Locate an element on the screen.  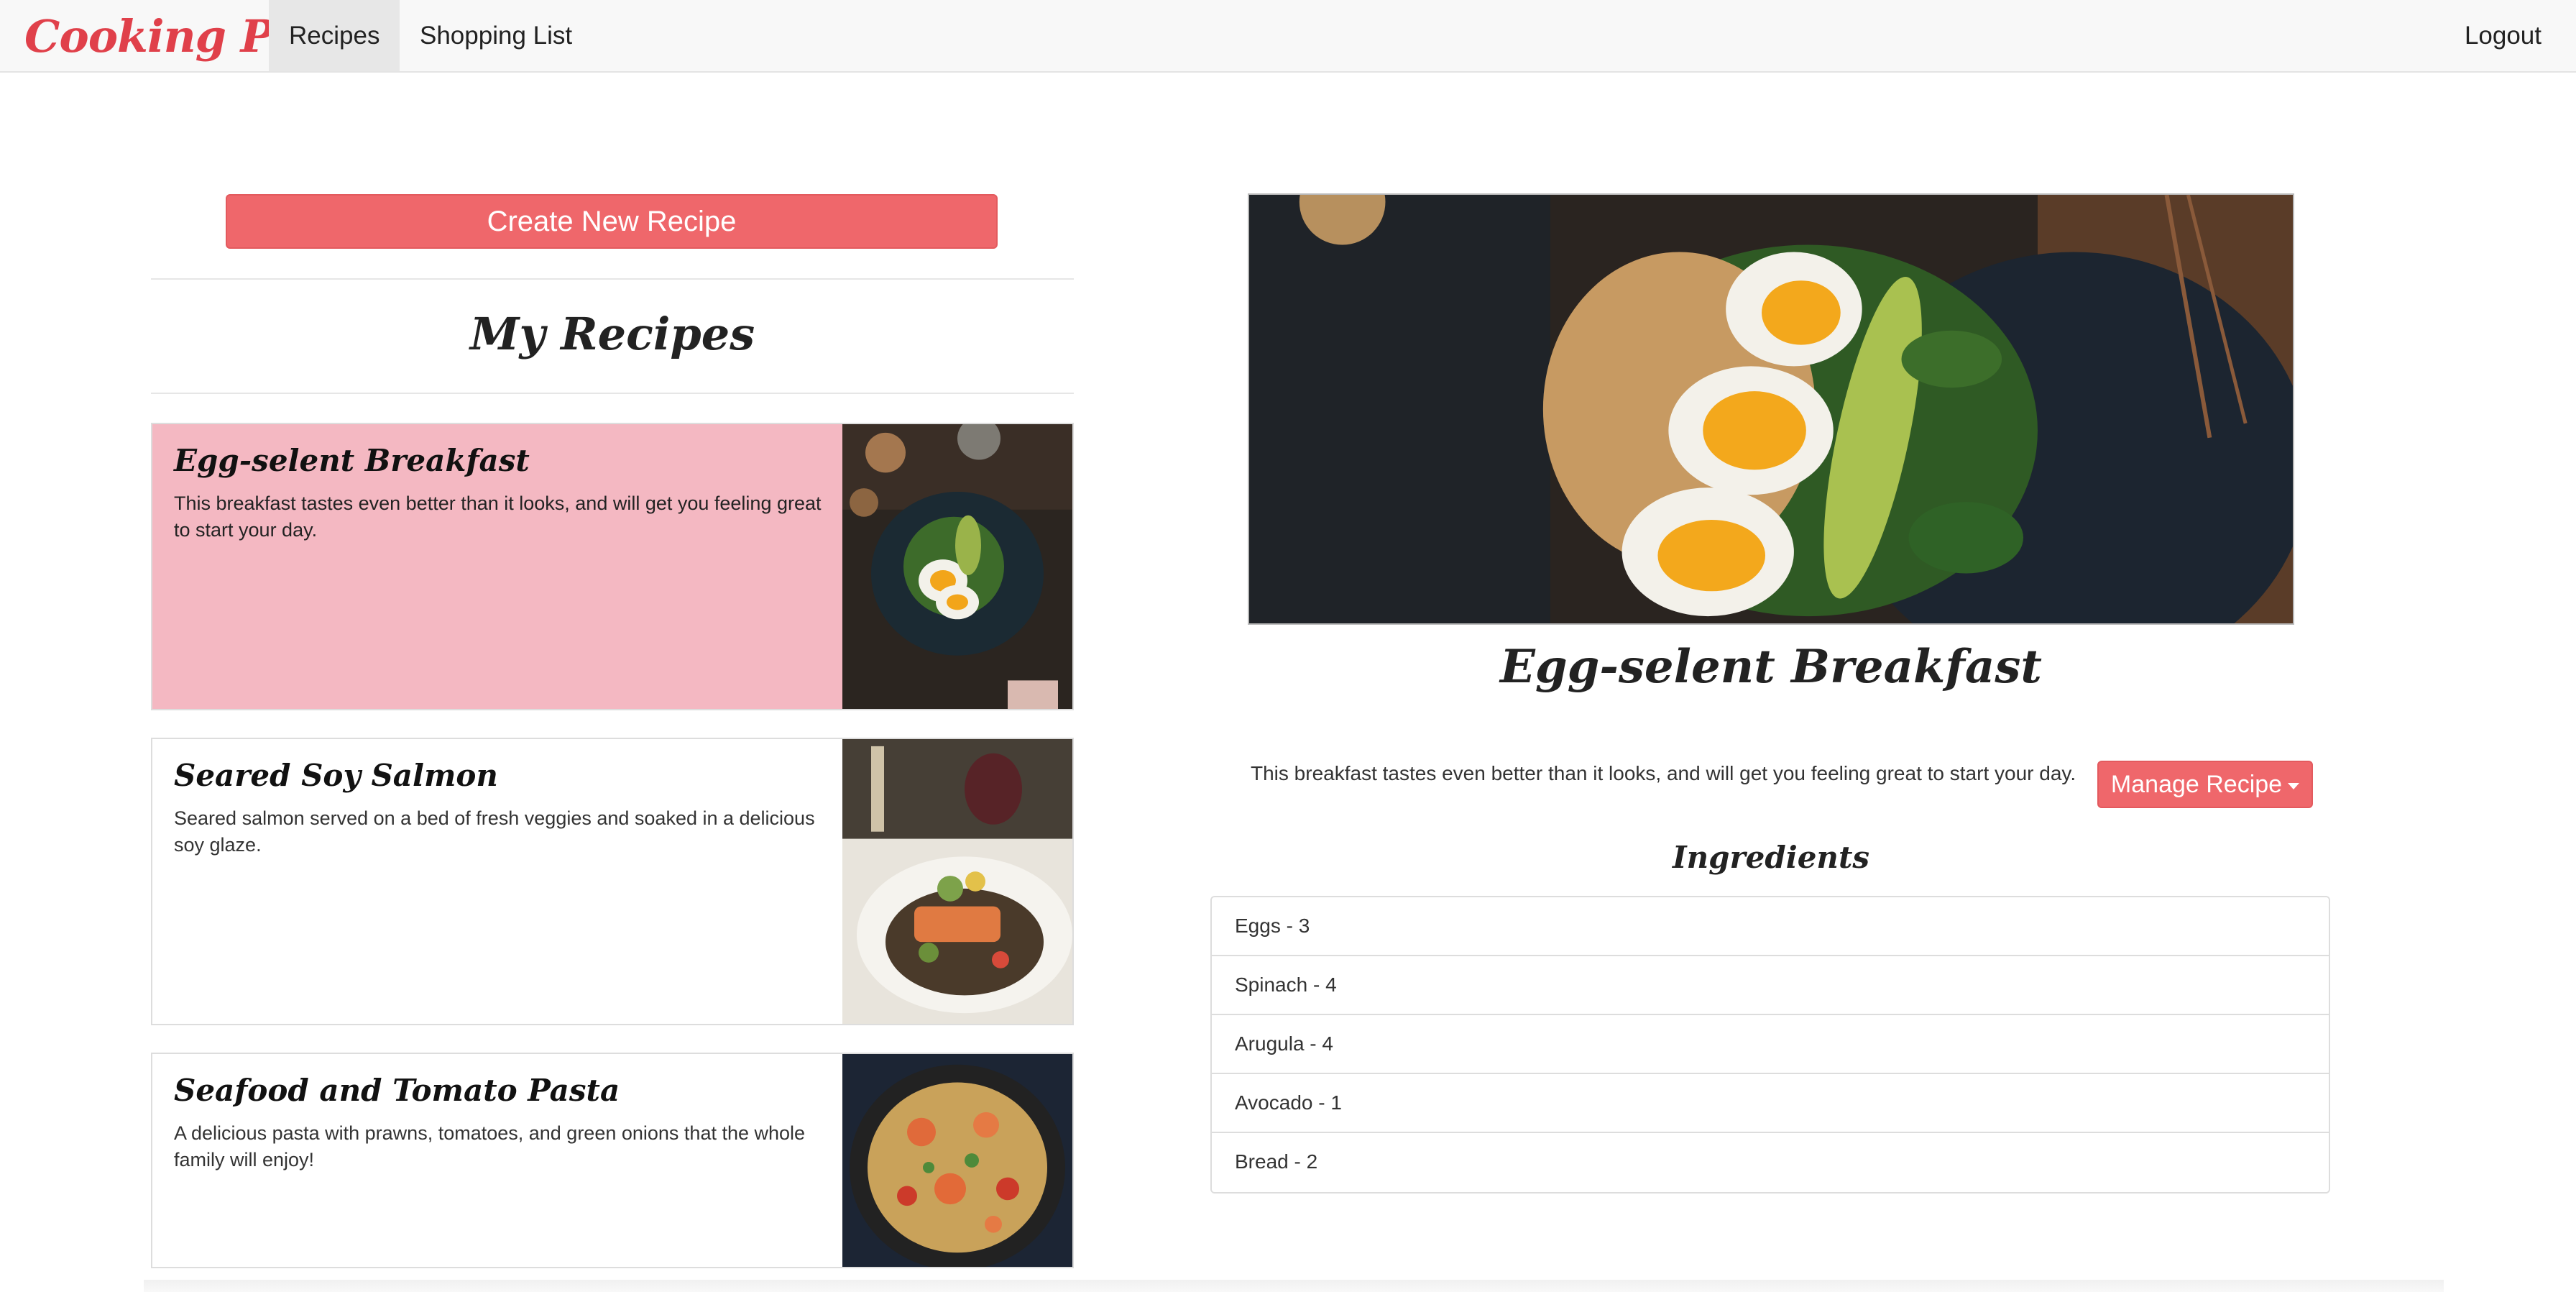
ingredient-item: Arugula - 4 is located at coordinates (1770, 1044).